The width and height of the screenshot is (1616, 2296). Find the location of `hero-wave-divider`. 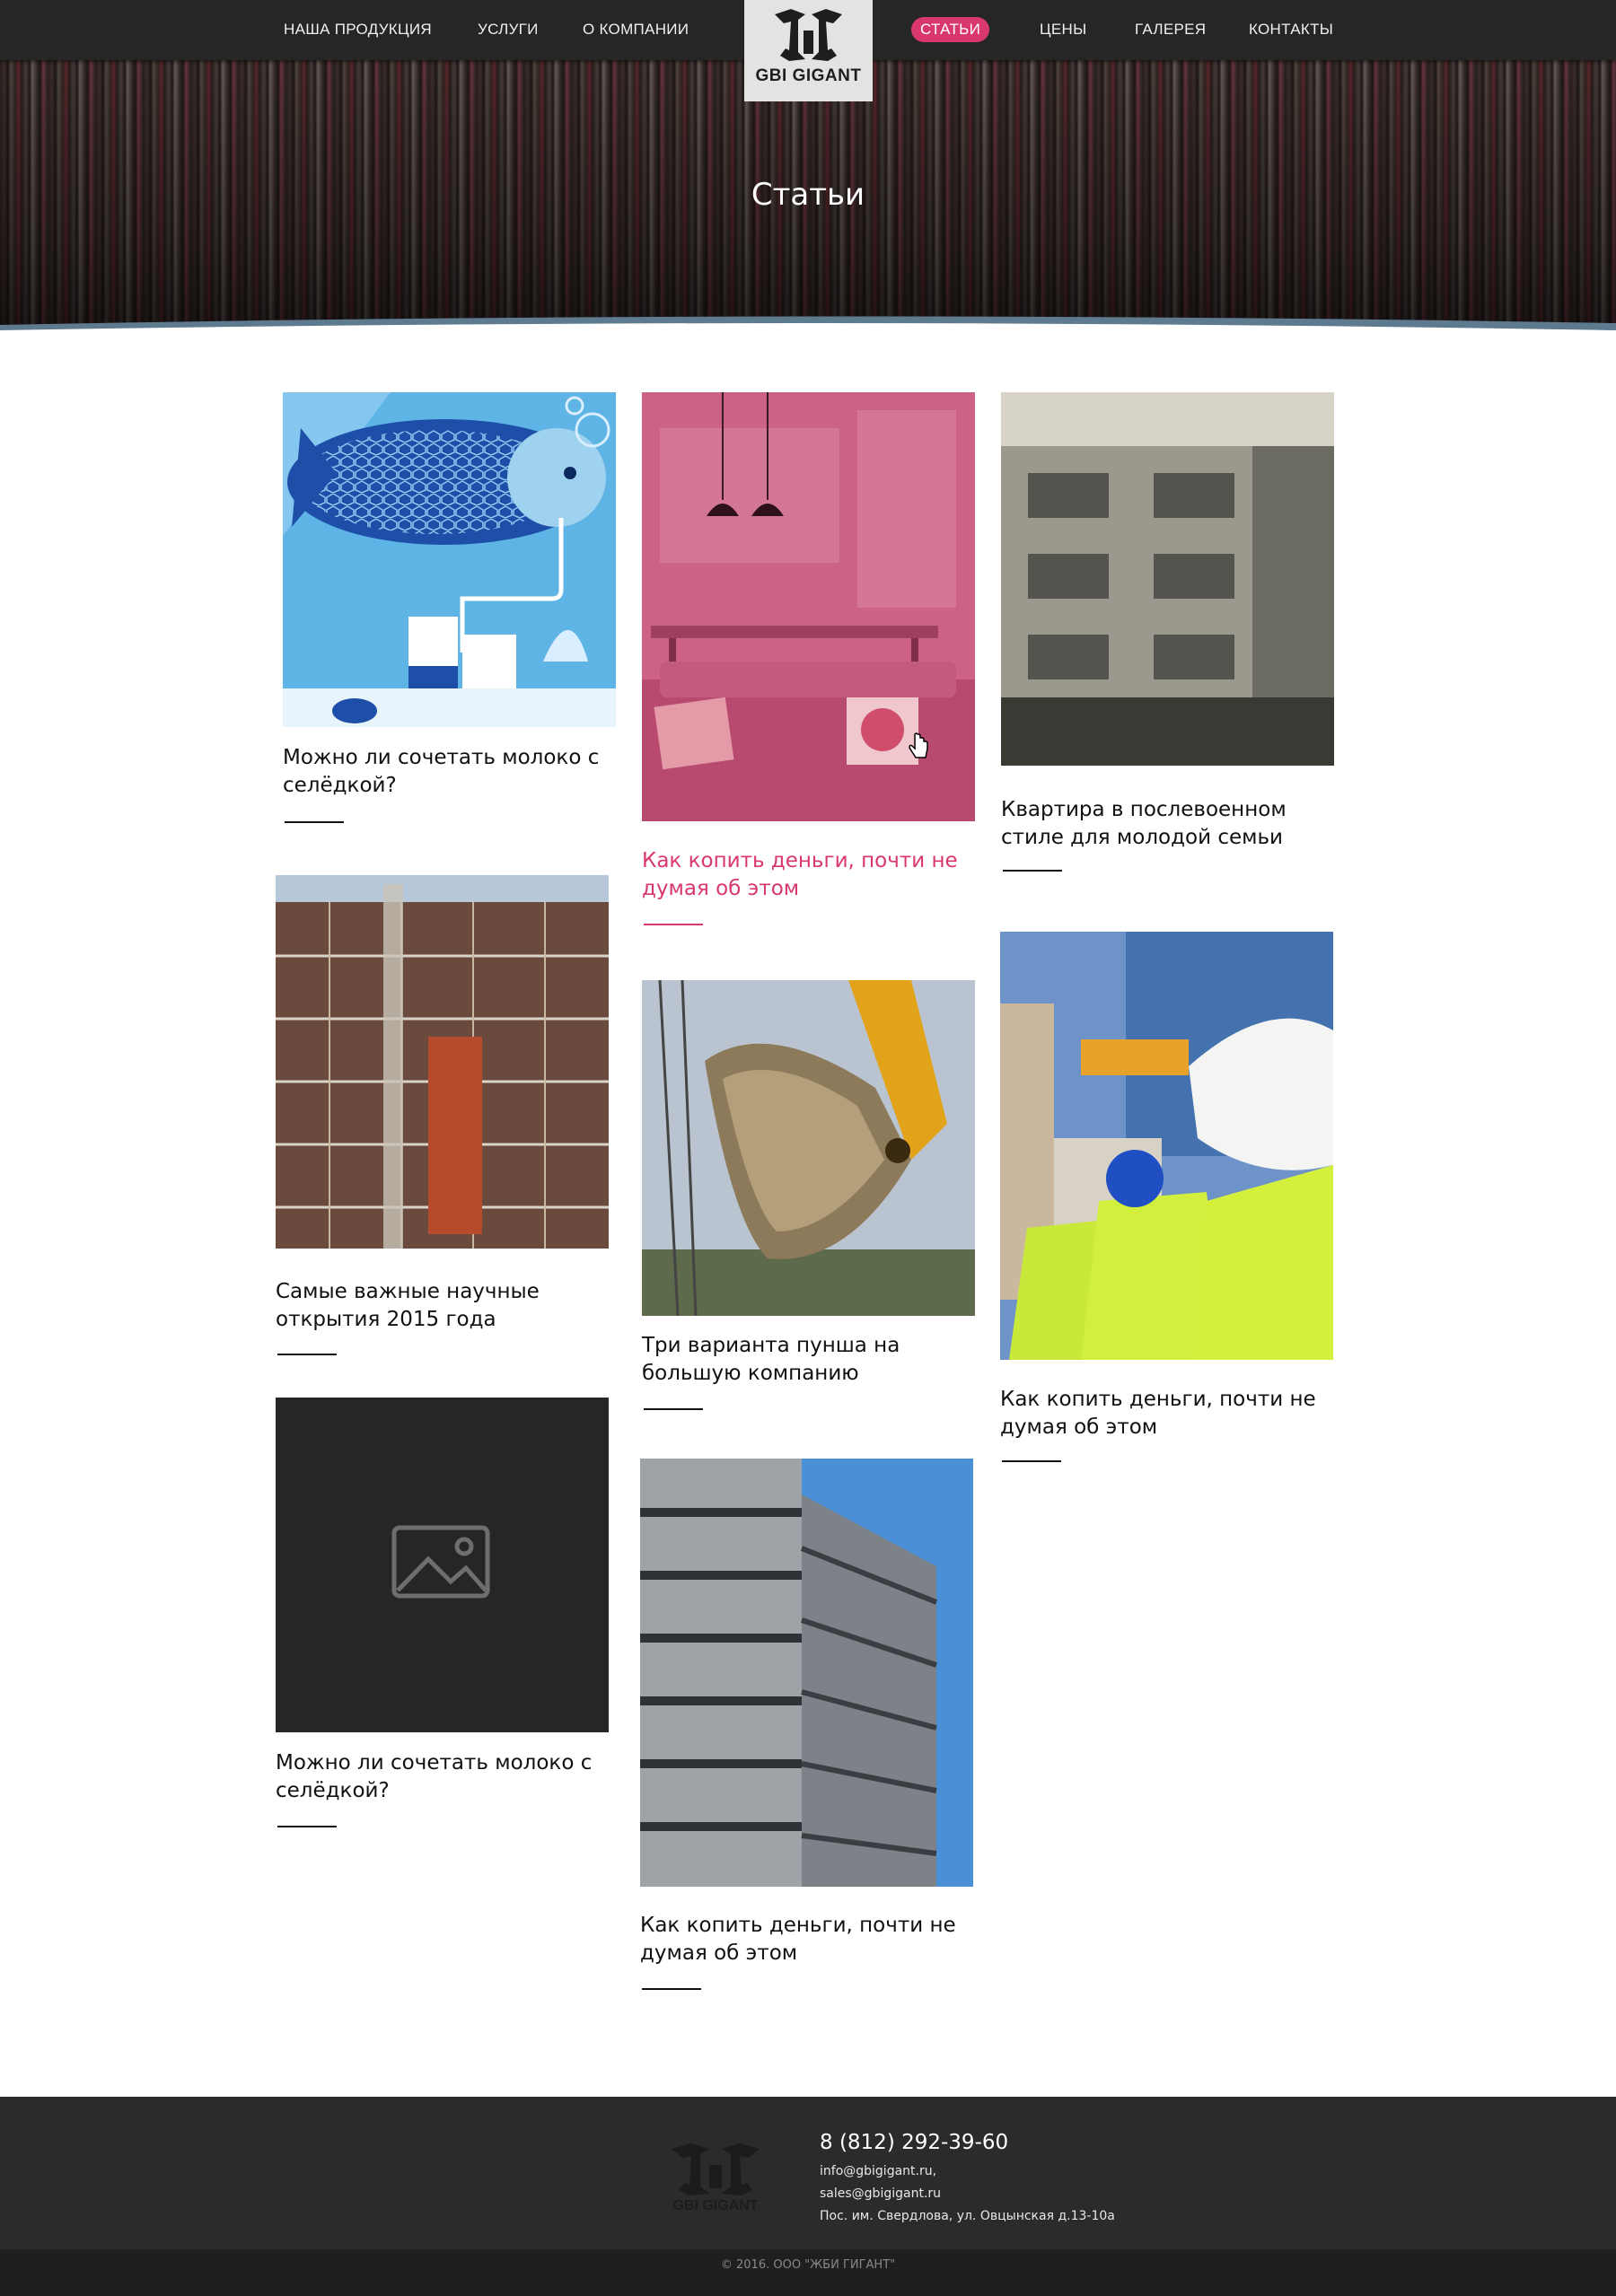

hero-wave-divider is located at coordinates (808, 333).